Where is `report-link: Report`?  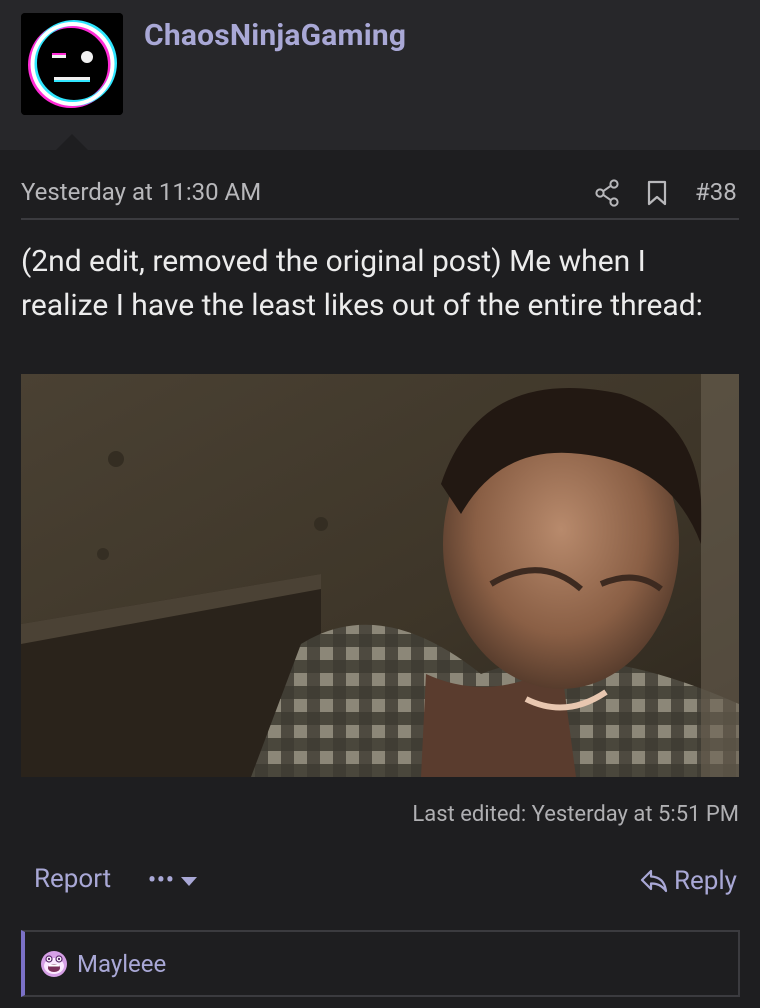 report-link: Report is located at coordinates (72, 879).